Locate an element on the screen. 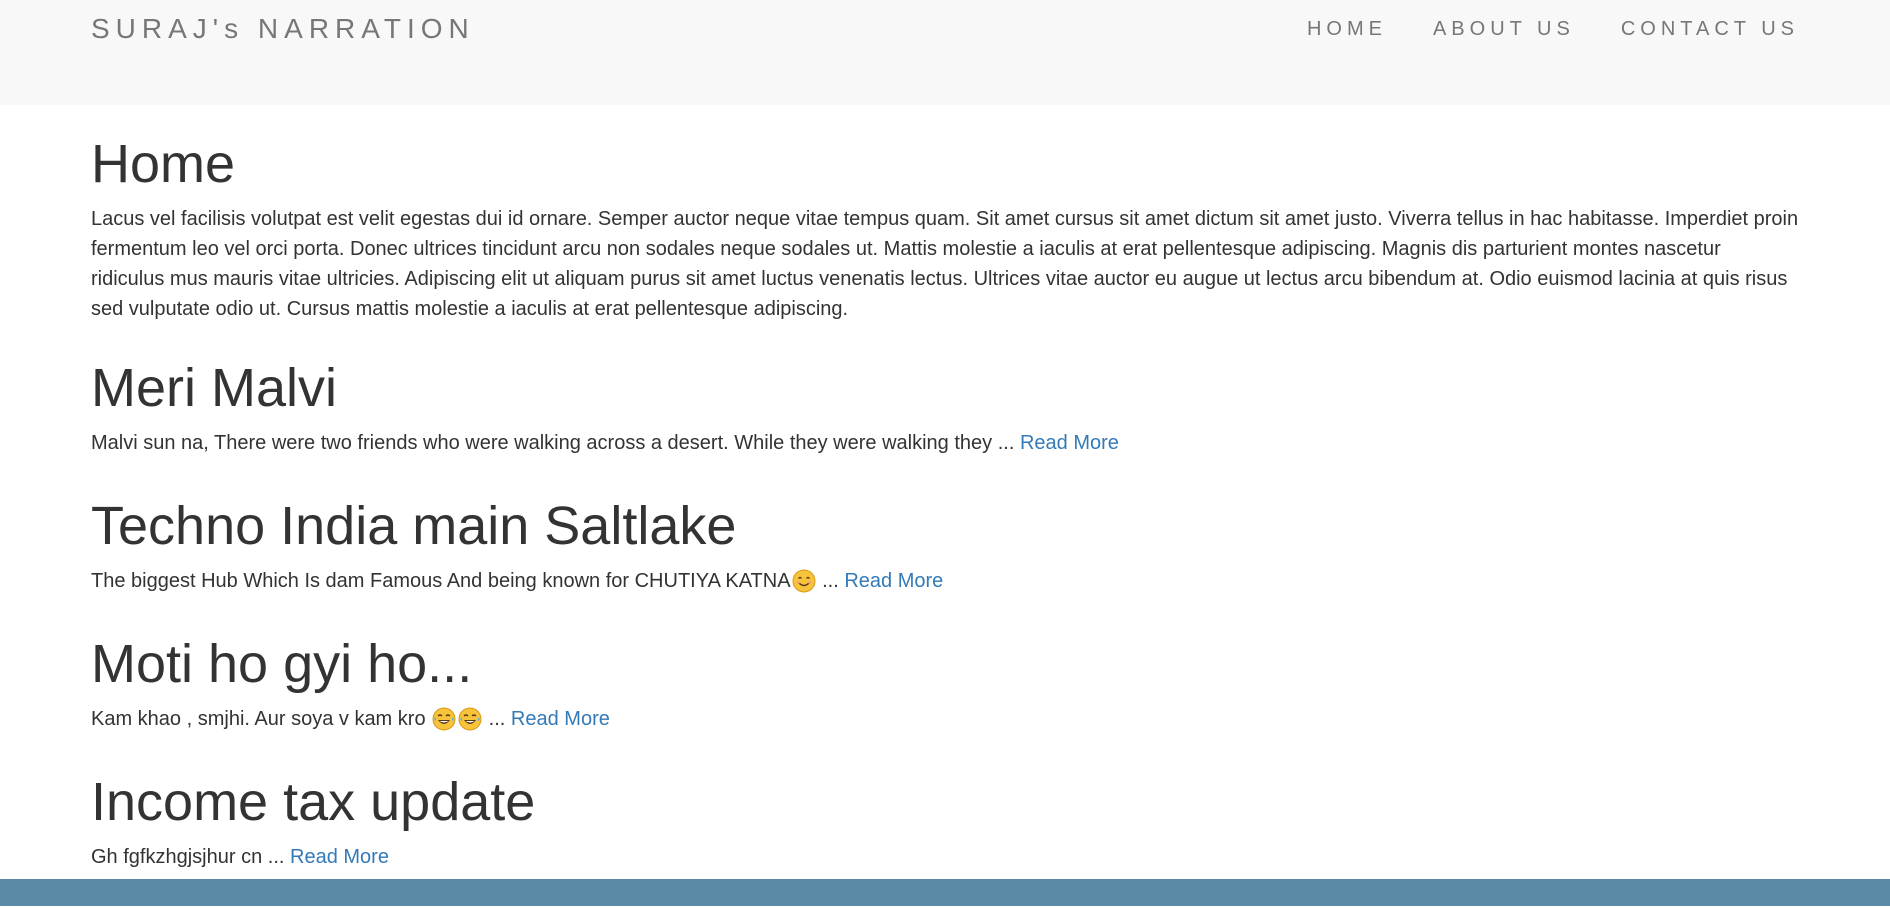 This screenshot has width=1890, height=908. post-excerpt-line: Gh fgfkzhgjsjhur cn ... Read More is located at coordinates (945, 857).